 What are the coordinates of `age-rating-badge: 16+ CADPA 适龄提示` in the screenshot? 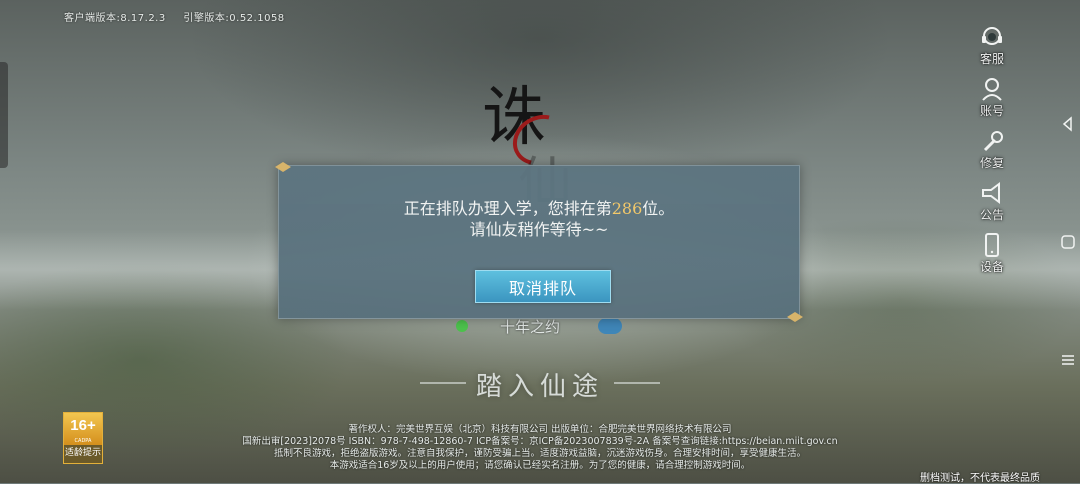 It's located at (83, 438).